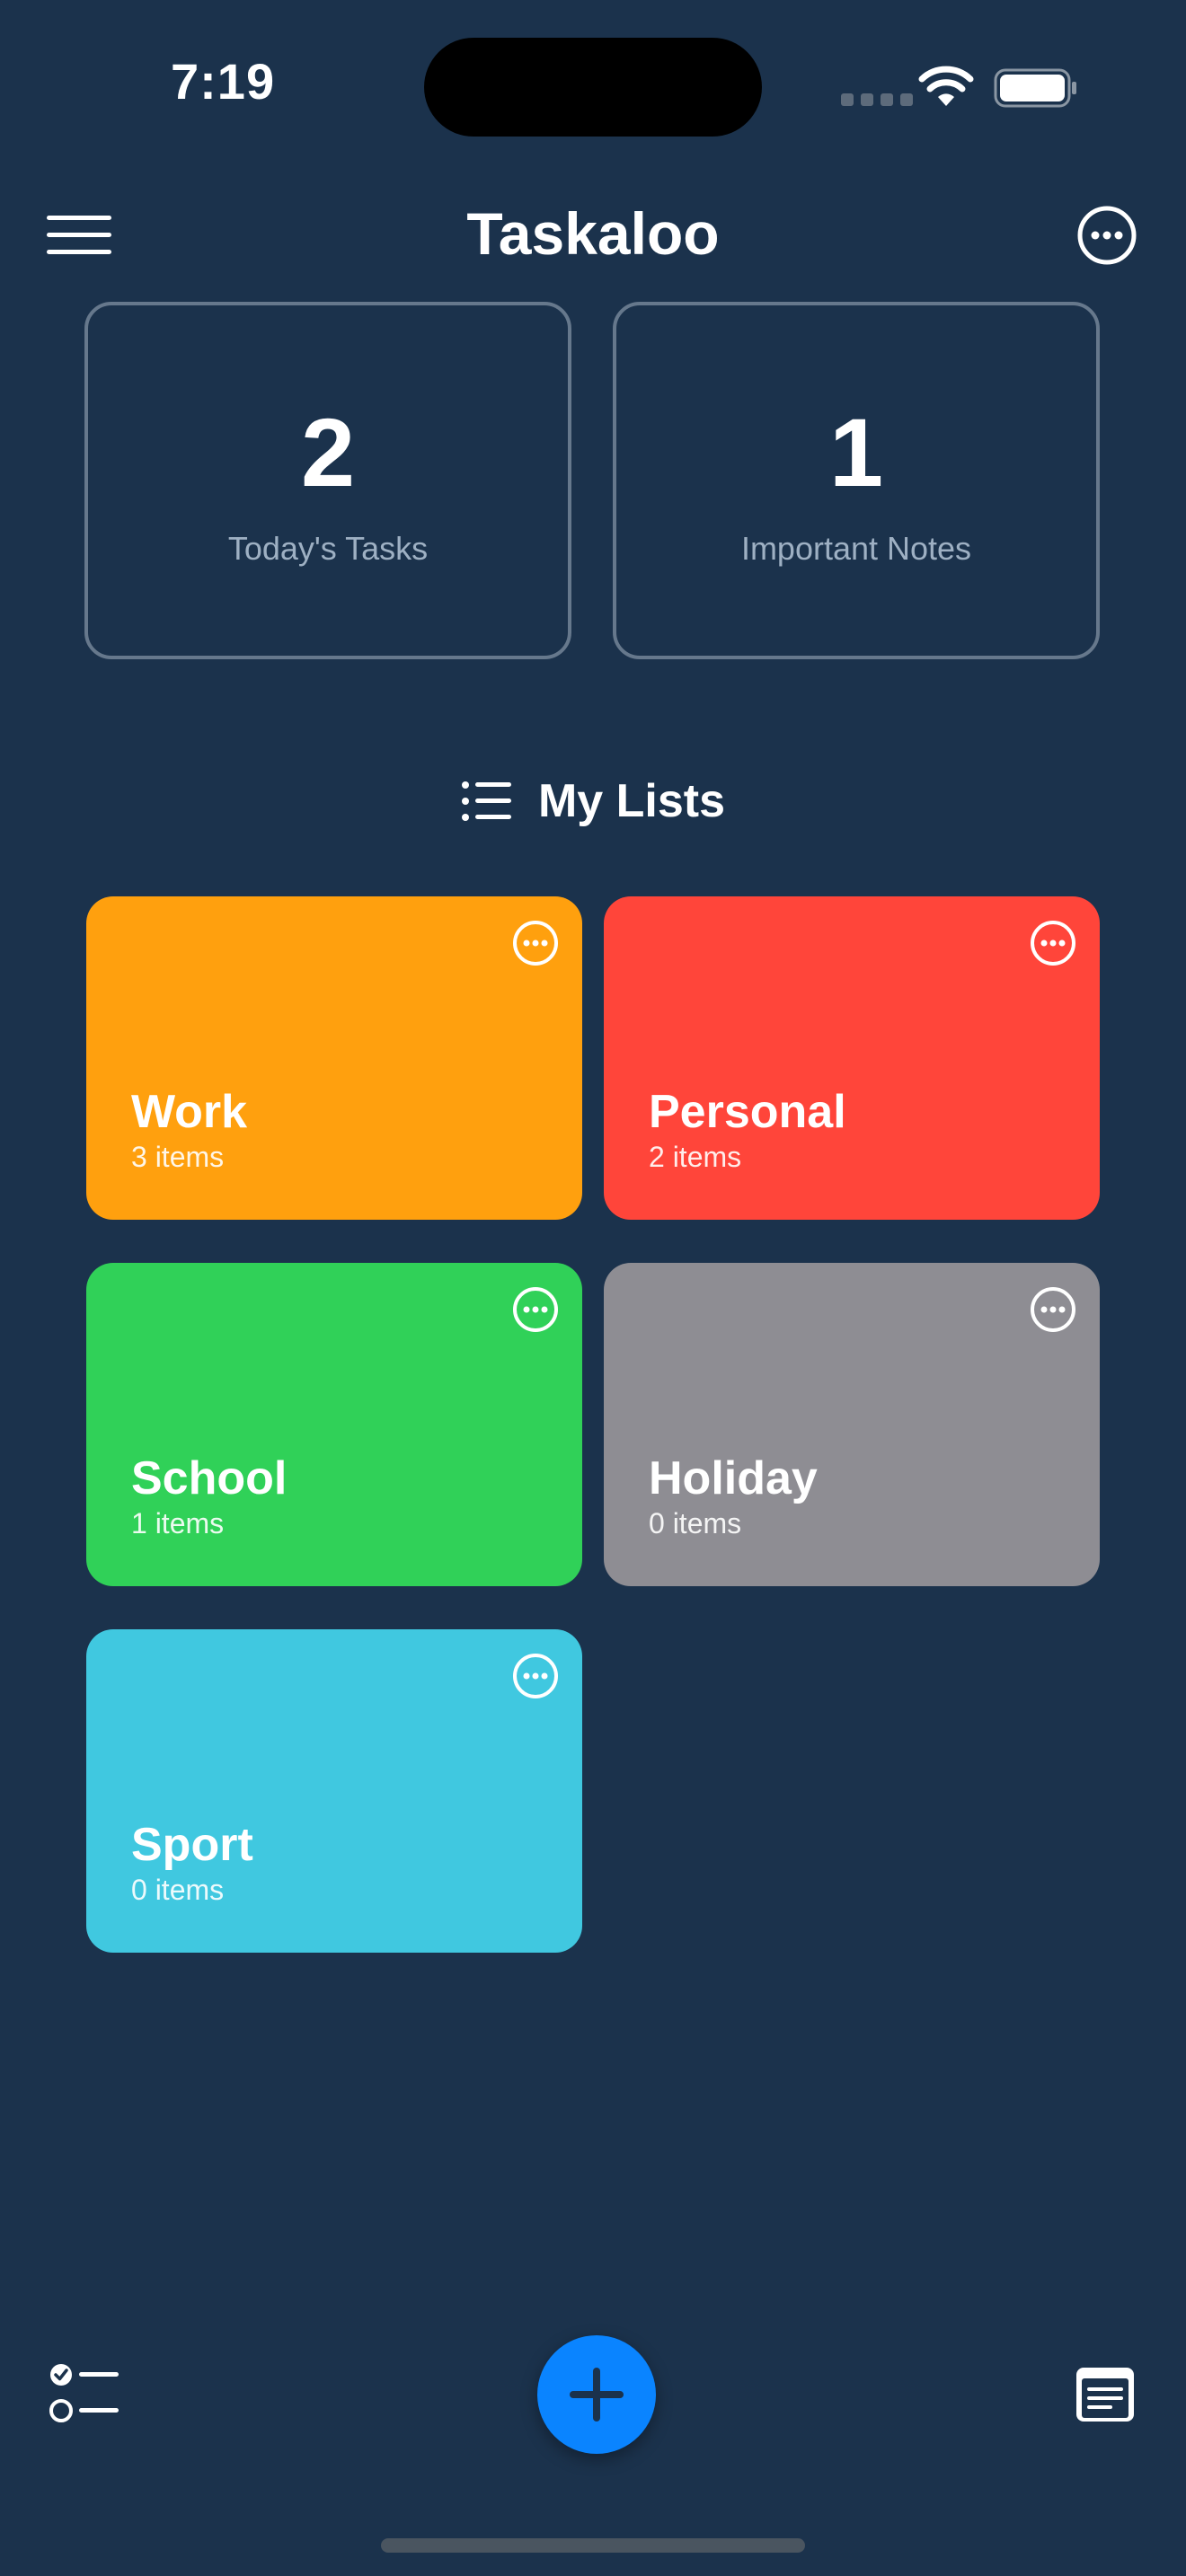 Image resolution: width=1186 pixels, height=2576 pixels. Describe the element at coordinates (1105, 2394) in the screenshot. I see `note-icon` at that location.